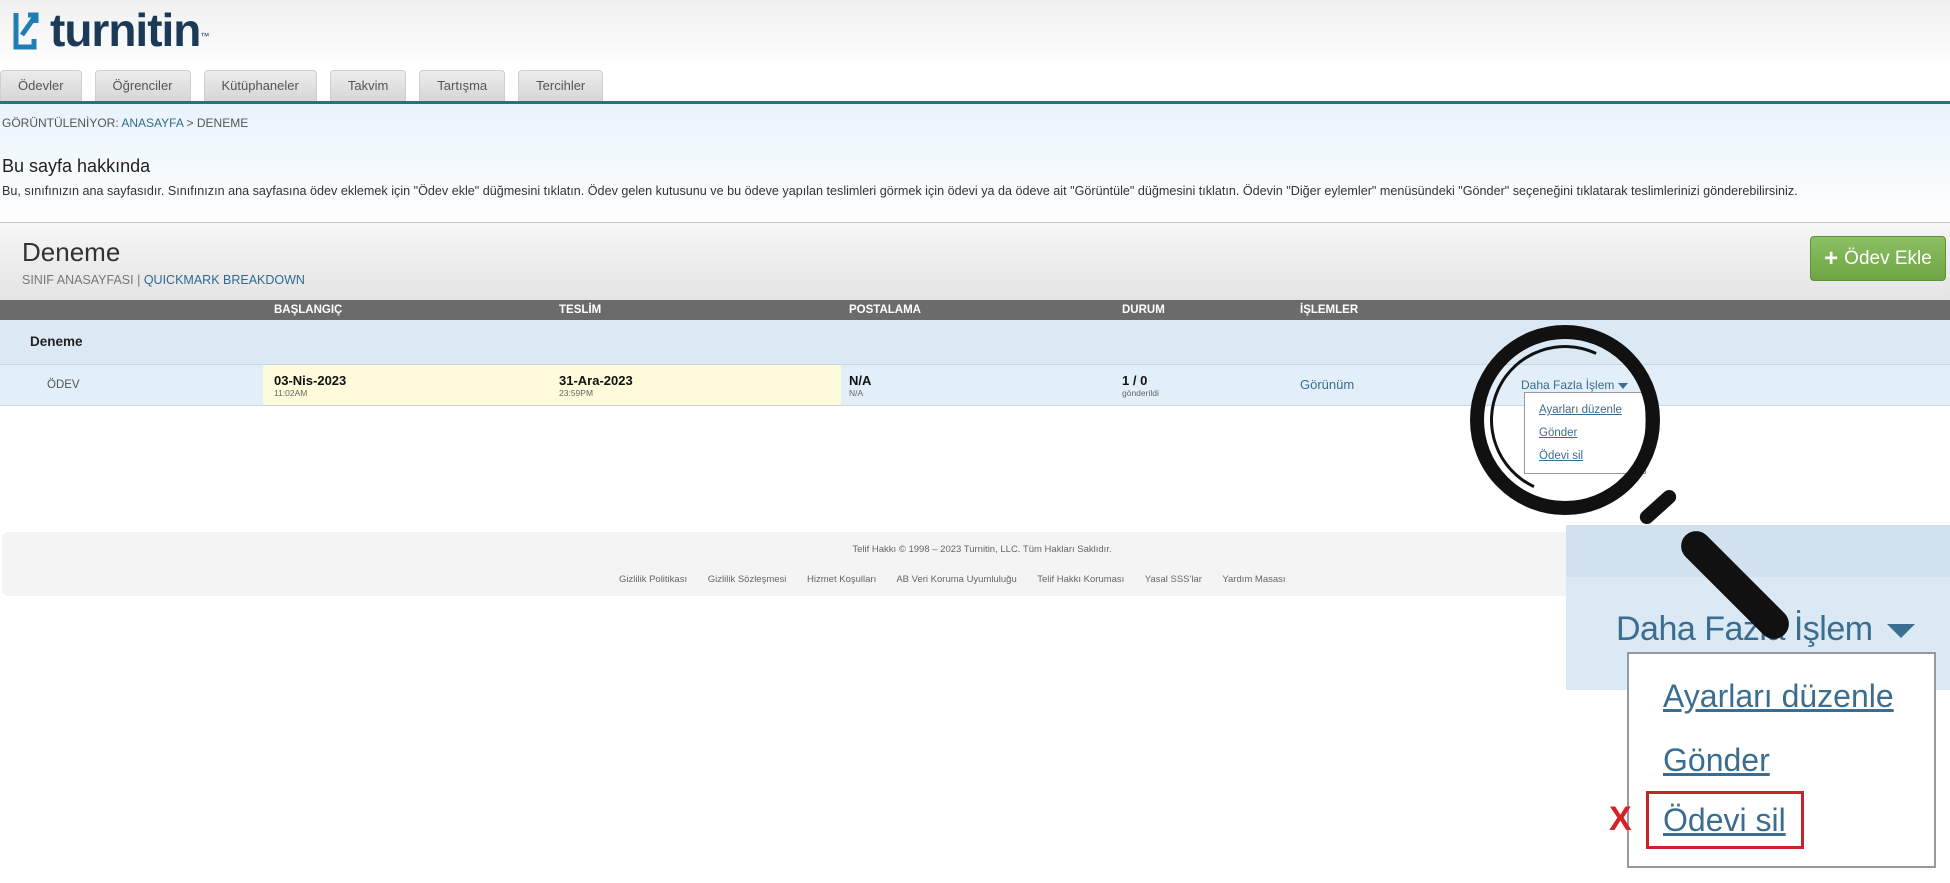 The width and height of the screenshot is (1950, 883). What do you see at coordinates (1135, 380) in the screenshot?
I see `status-value: 1 / 0` at bounding box center [1135, 380].